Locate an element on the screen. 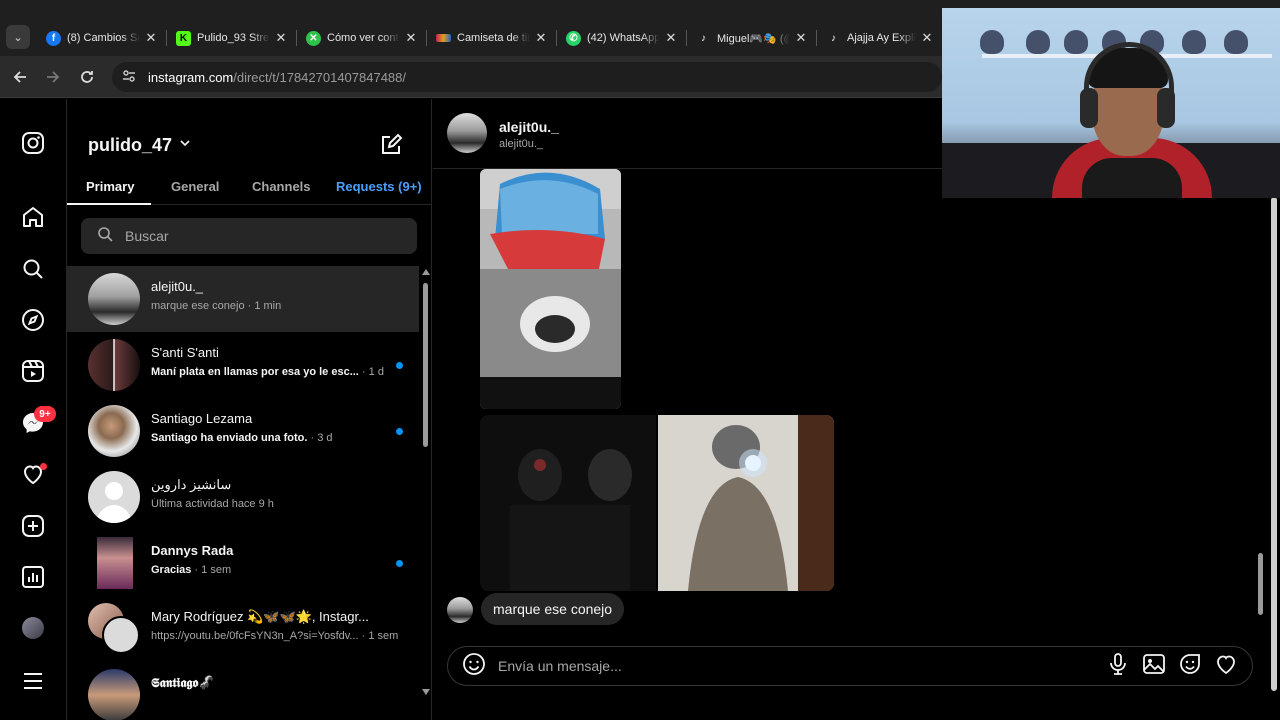 This screenshot has width=1280, height=720. create-icon is located at coordinates (33, 526).